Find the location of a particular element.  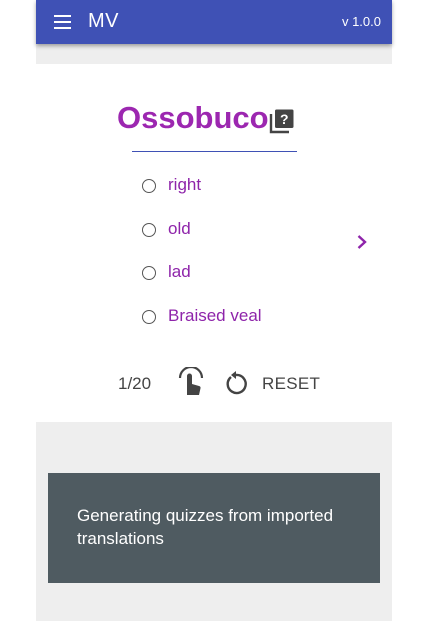

quiz-icon: ? is located at coordinates (282, 121).